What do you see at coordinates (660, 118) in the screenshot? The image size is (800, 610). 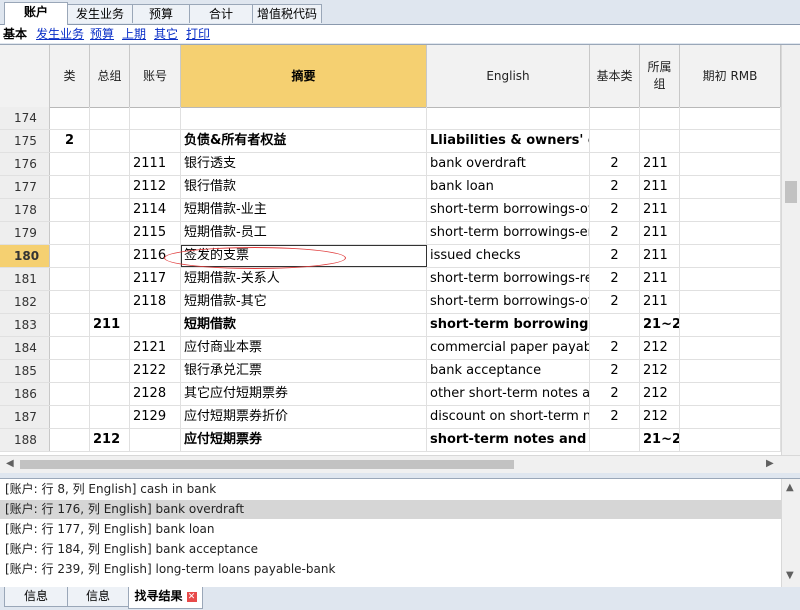 I see `cell-belongs-group` at bounding box center [660, 118].